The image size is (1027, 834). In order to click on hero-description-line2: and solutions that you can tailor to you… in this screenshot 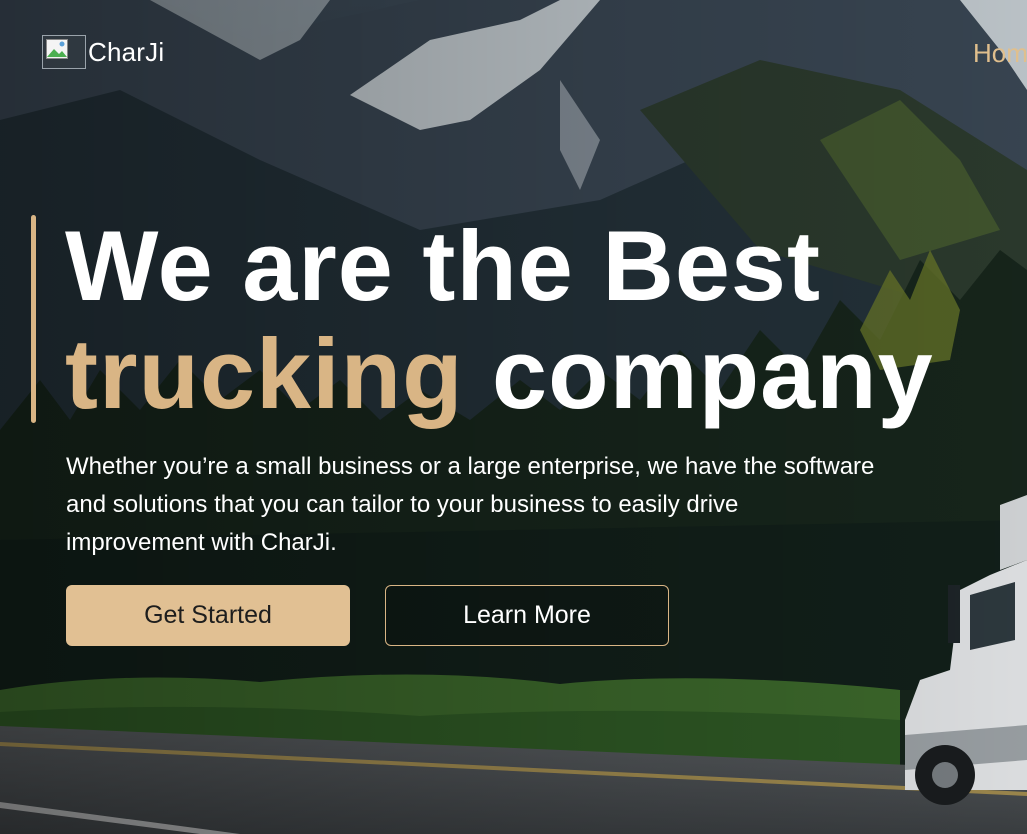, I will do `click(402, 504)`.